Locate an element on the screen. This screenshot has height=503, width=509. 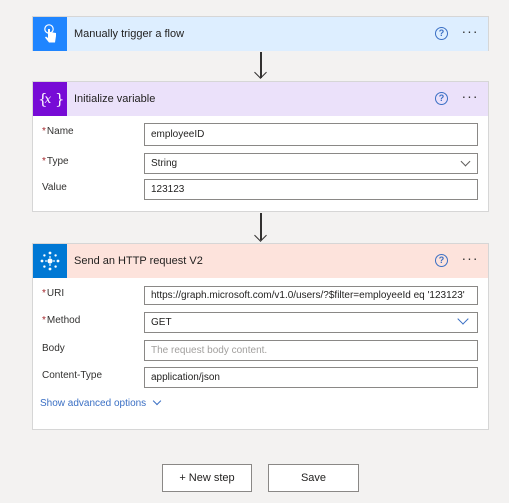
body-row: Body The request body content. is located at coordinates (260, 351).